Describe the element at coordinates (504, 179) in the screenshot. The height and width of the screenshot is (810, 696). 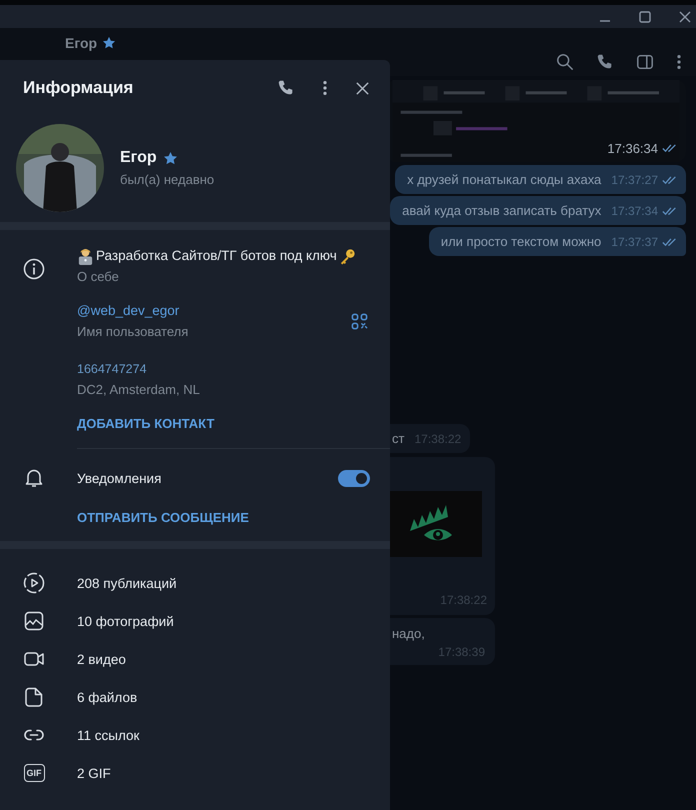
I see `message-text: х друзей понатыкал сюды ахаха` at that location.